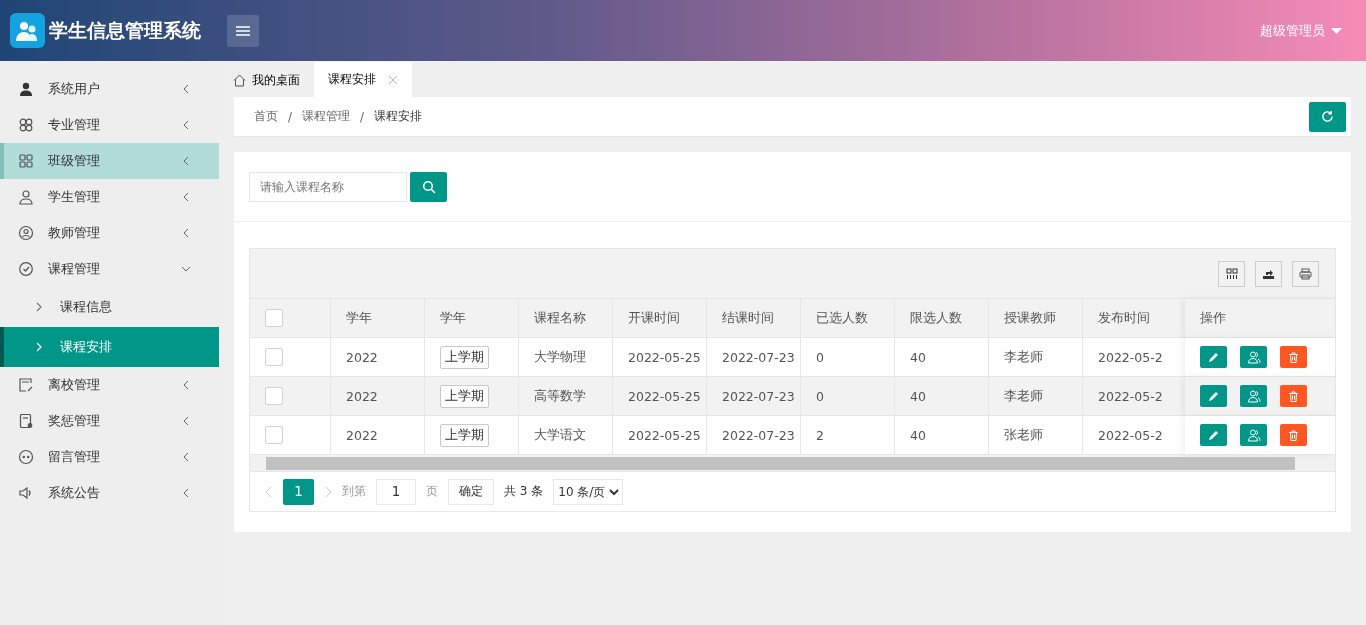 The image size is (1366, 625). I want to click on column-header: 限选人数, so click(936, 318).